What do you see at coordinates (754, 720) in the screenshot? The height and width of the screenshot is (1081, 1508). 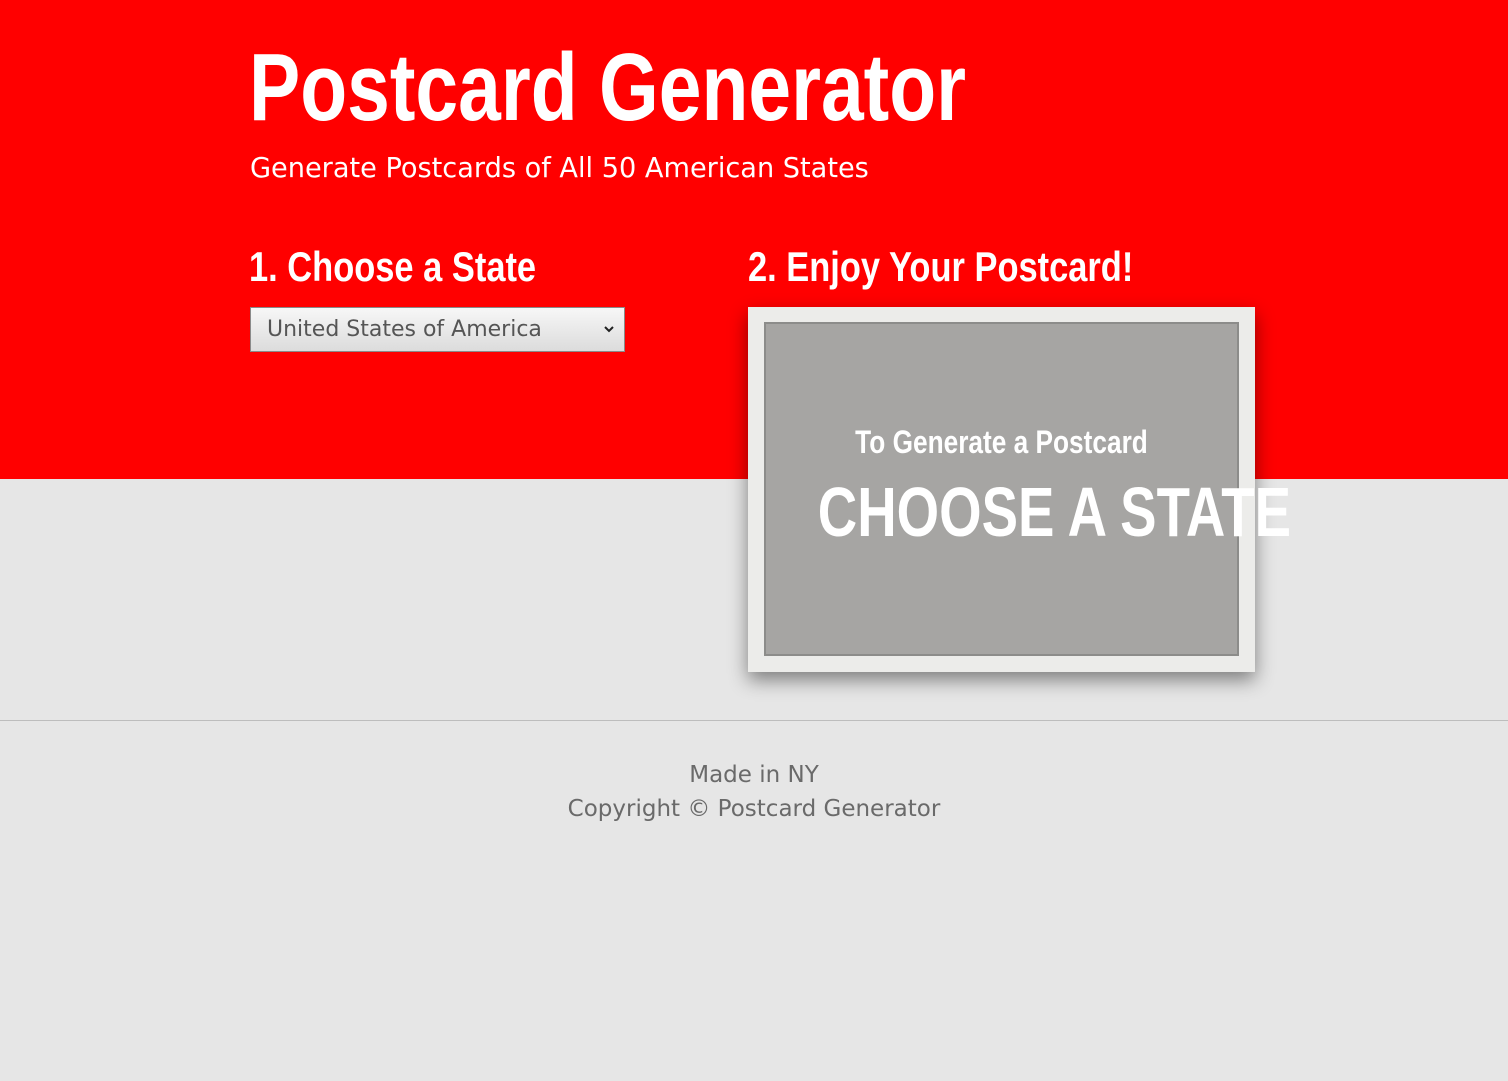 I see `footer-divider` at bounding box center [754, 720].